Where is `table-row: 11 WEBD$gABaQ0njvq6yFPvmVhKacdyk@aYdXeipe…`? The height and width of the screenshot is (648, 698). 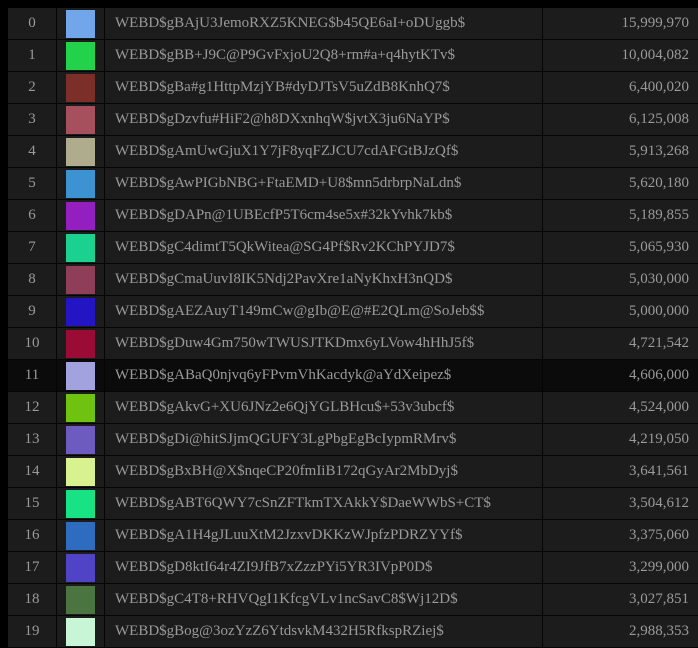 table-row: 11 WEBD$gABaQ0njvq6yFPvmVhKacdyk@aYdXeipe… is located at coordinates (353, 376).